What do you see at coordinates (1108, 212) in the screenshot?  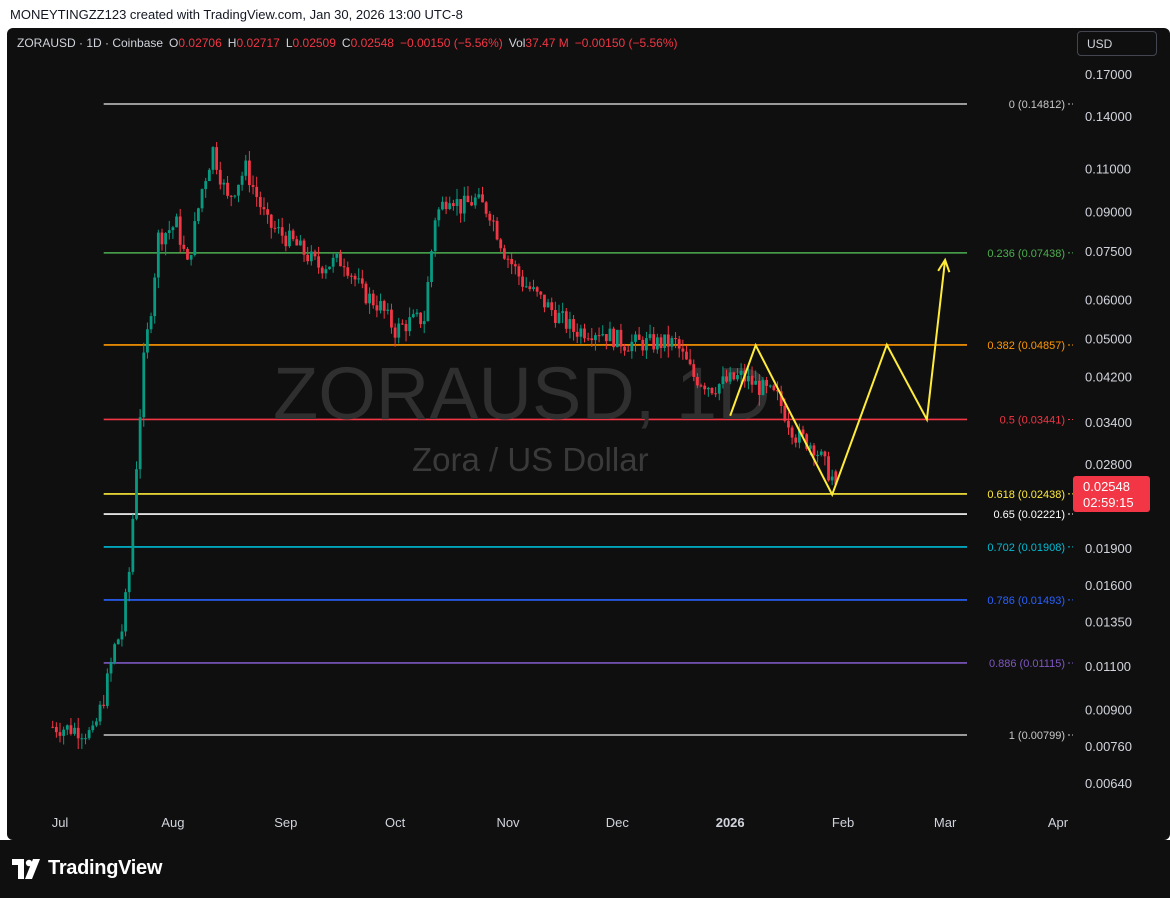 I see `y-tick-label: 0.09000` at bounding box center [1108, 212].